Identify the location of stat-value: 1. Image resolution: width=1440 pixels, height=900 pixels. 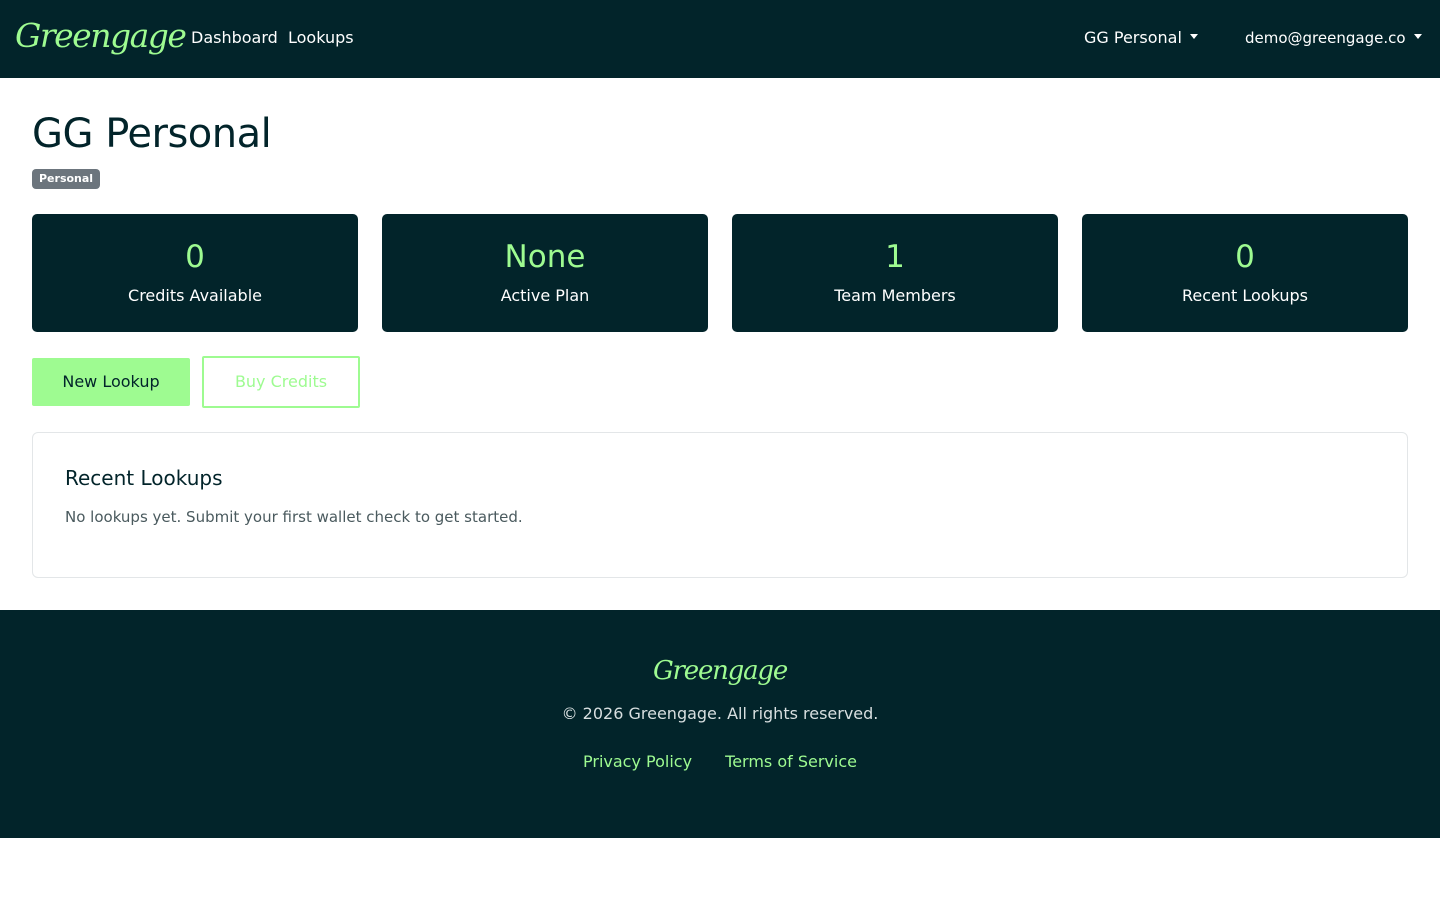
(895, 257).